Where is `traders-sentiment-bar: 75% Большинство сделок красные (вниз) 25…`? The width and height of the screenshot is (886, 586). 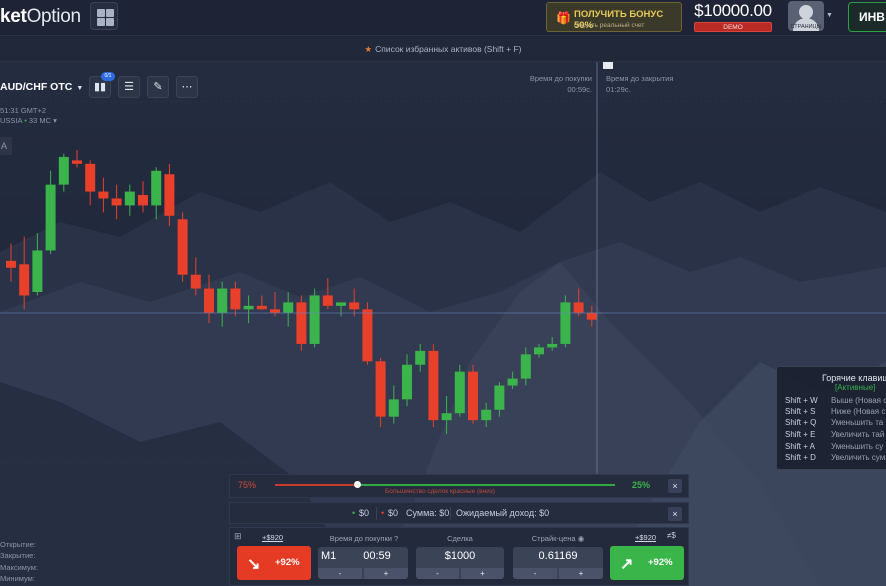 traders-sentiment-bar: 75% Большинство сделок красные (вниз) 25… is located at coordinates (459, 486).